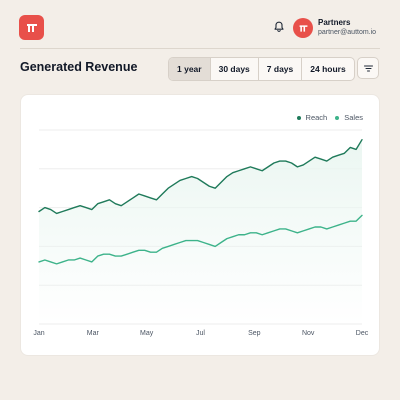 The height and width of the screenshot is (400, 400). Describe the element at coordinates (200, 48) in the screenshot. I see `header-divider` at that location.